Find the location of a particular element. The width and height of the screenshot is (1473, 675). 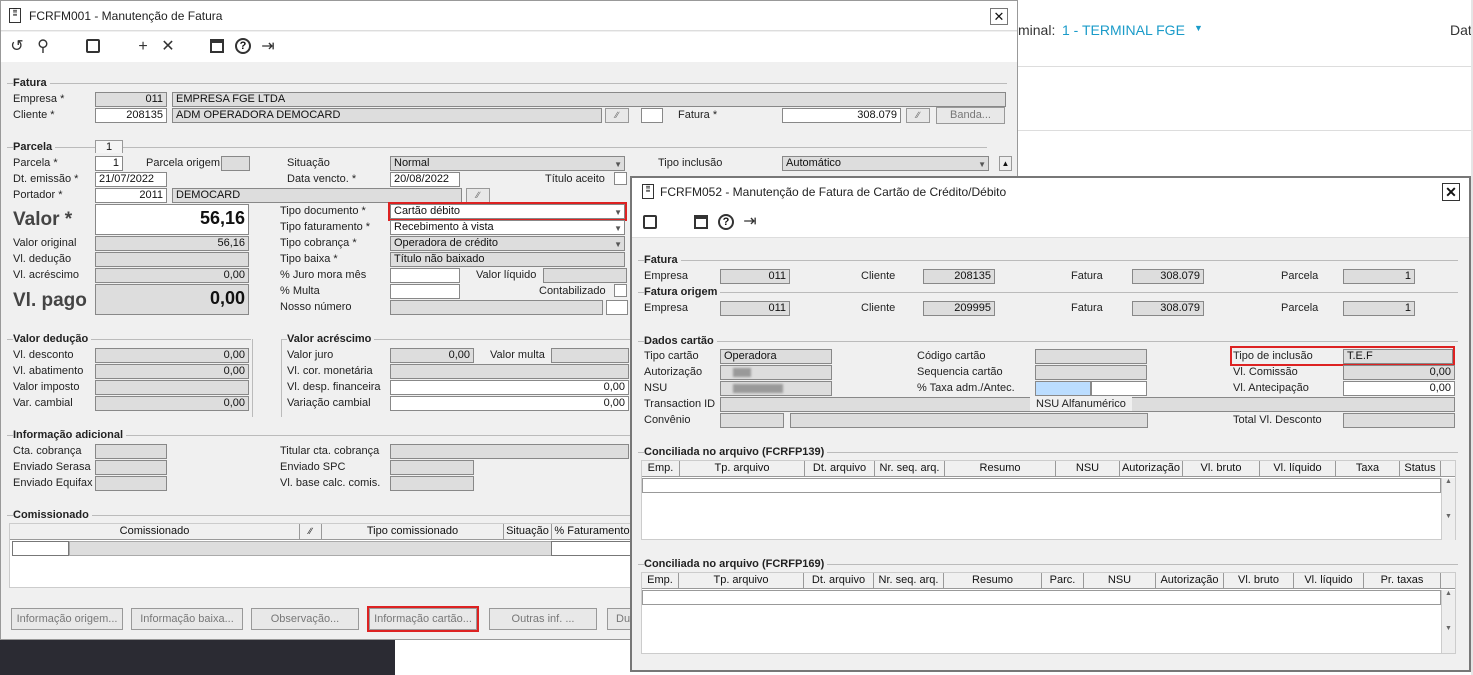

tipo-cartao-label: Tipo cartão is located at coordinates (671, 356).